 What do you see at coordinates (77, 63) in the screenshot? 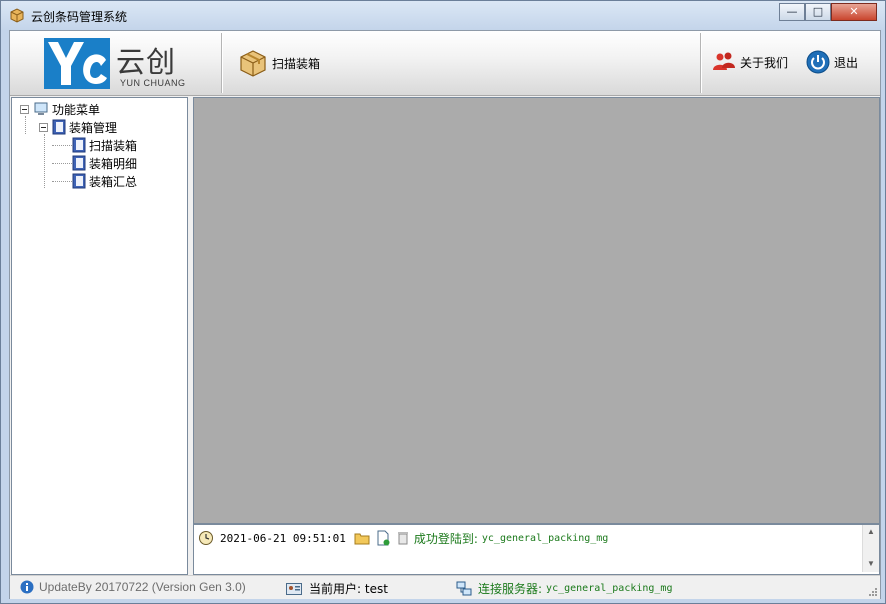
I see `logo-mark` at bounding box center [77, 63].